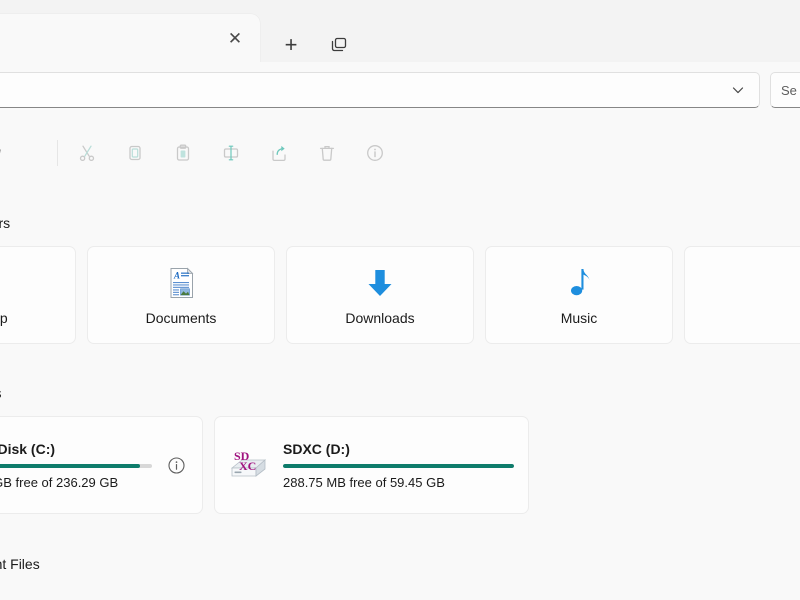  I want to click on folder-card-music: Music, so click(579, 295).